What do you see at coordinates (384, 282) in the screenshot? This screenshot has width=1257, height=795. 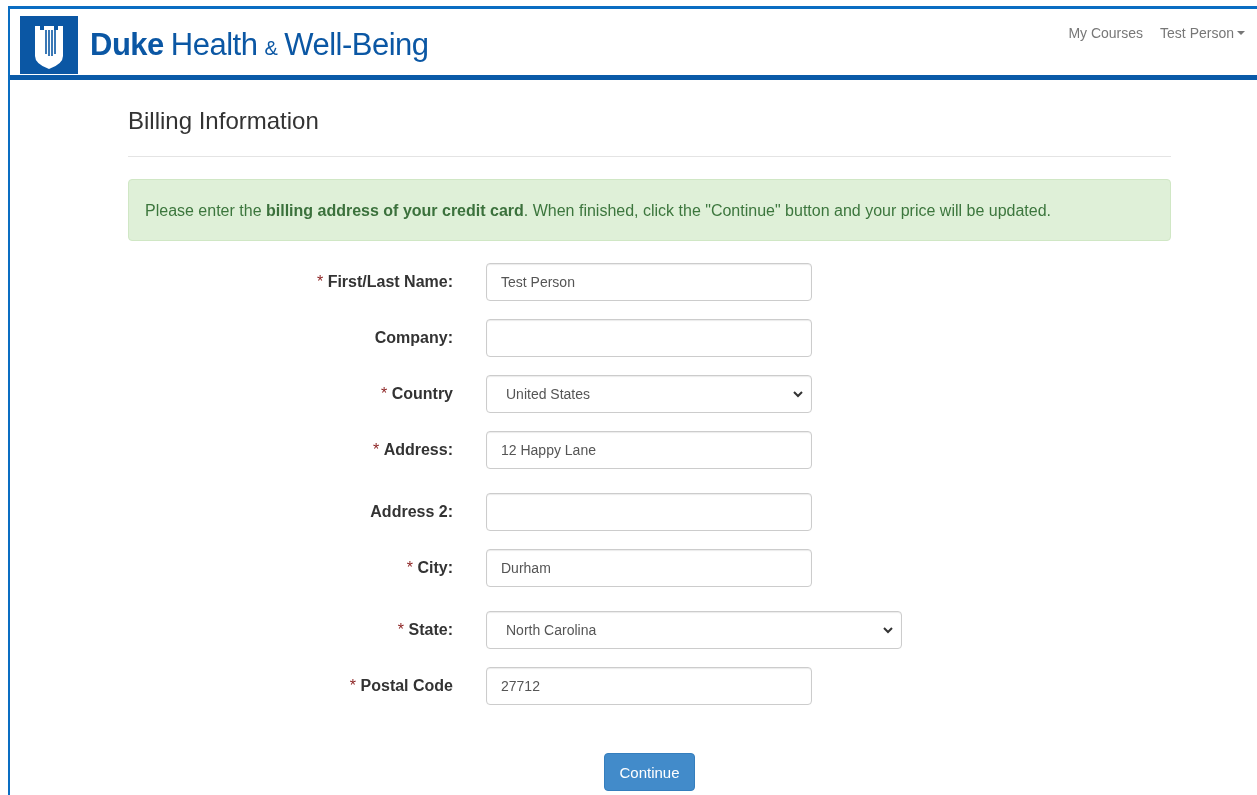 I see `field-label: * First/Last Name:` at bounding box center [384, 282].